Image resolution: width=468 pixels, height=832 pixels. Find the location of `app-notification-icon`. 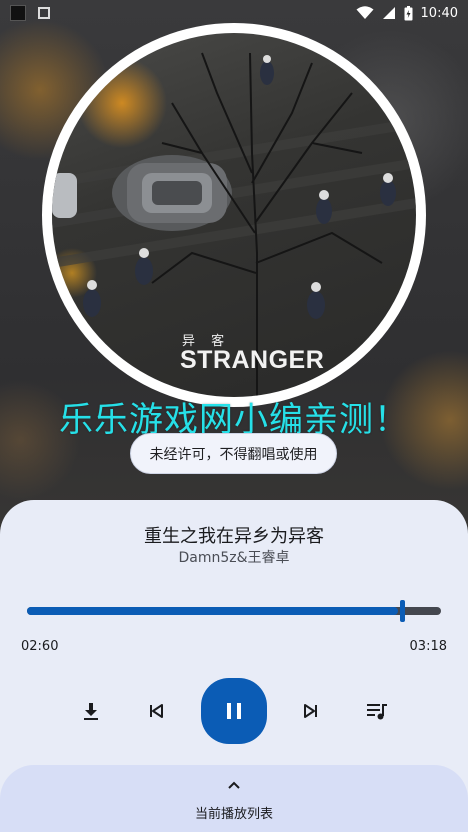

app-notification-icon is located at coordinates (18, 13).